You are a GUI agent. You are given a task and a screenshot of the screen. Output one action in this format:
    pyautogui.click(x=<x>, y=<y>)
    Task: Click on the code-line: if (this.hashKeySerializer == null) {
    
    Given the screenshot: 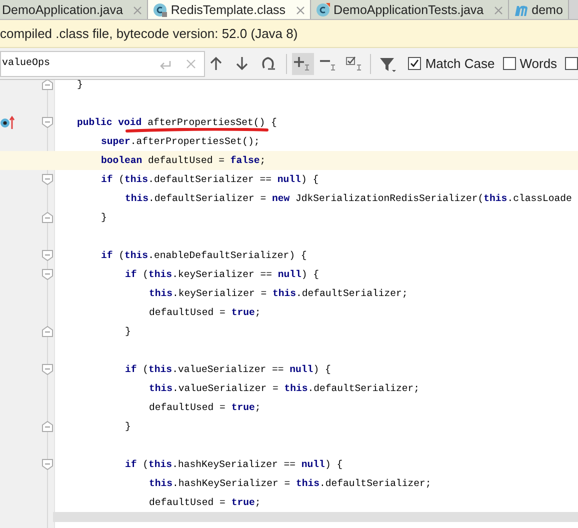 What is the action you would take?
    pyautogui.click(x=234, y=464)
    